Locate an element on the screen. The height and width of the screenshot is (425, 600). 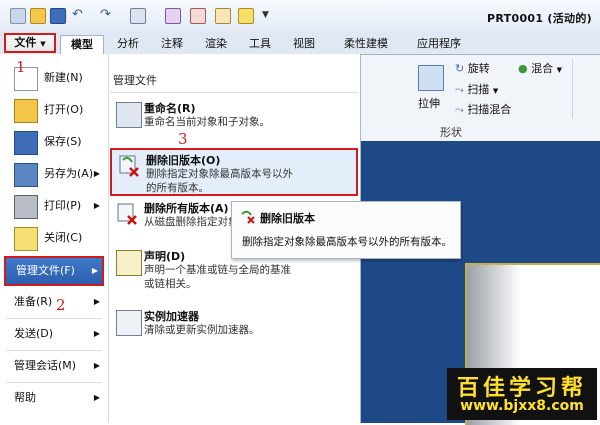
ribbon-group-label: 形状 is located at coordinates (451, 132).